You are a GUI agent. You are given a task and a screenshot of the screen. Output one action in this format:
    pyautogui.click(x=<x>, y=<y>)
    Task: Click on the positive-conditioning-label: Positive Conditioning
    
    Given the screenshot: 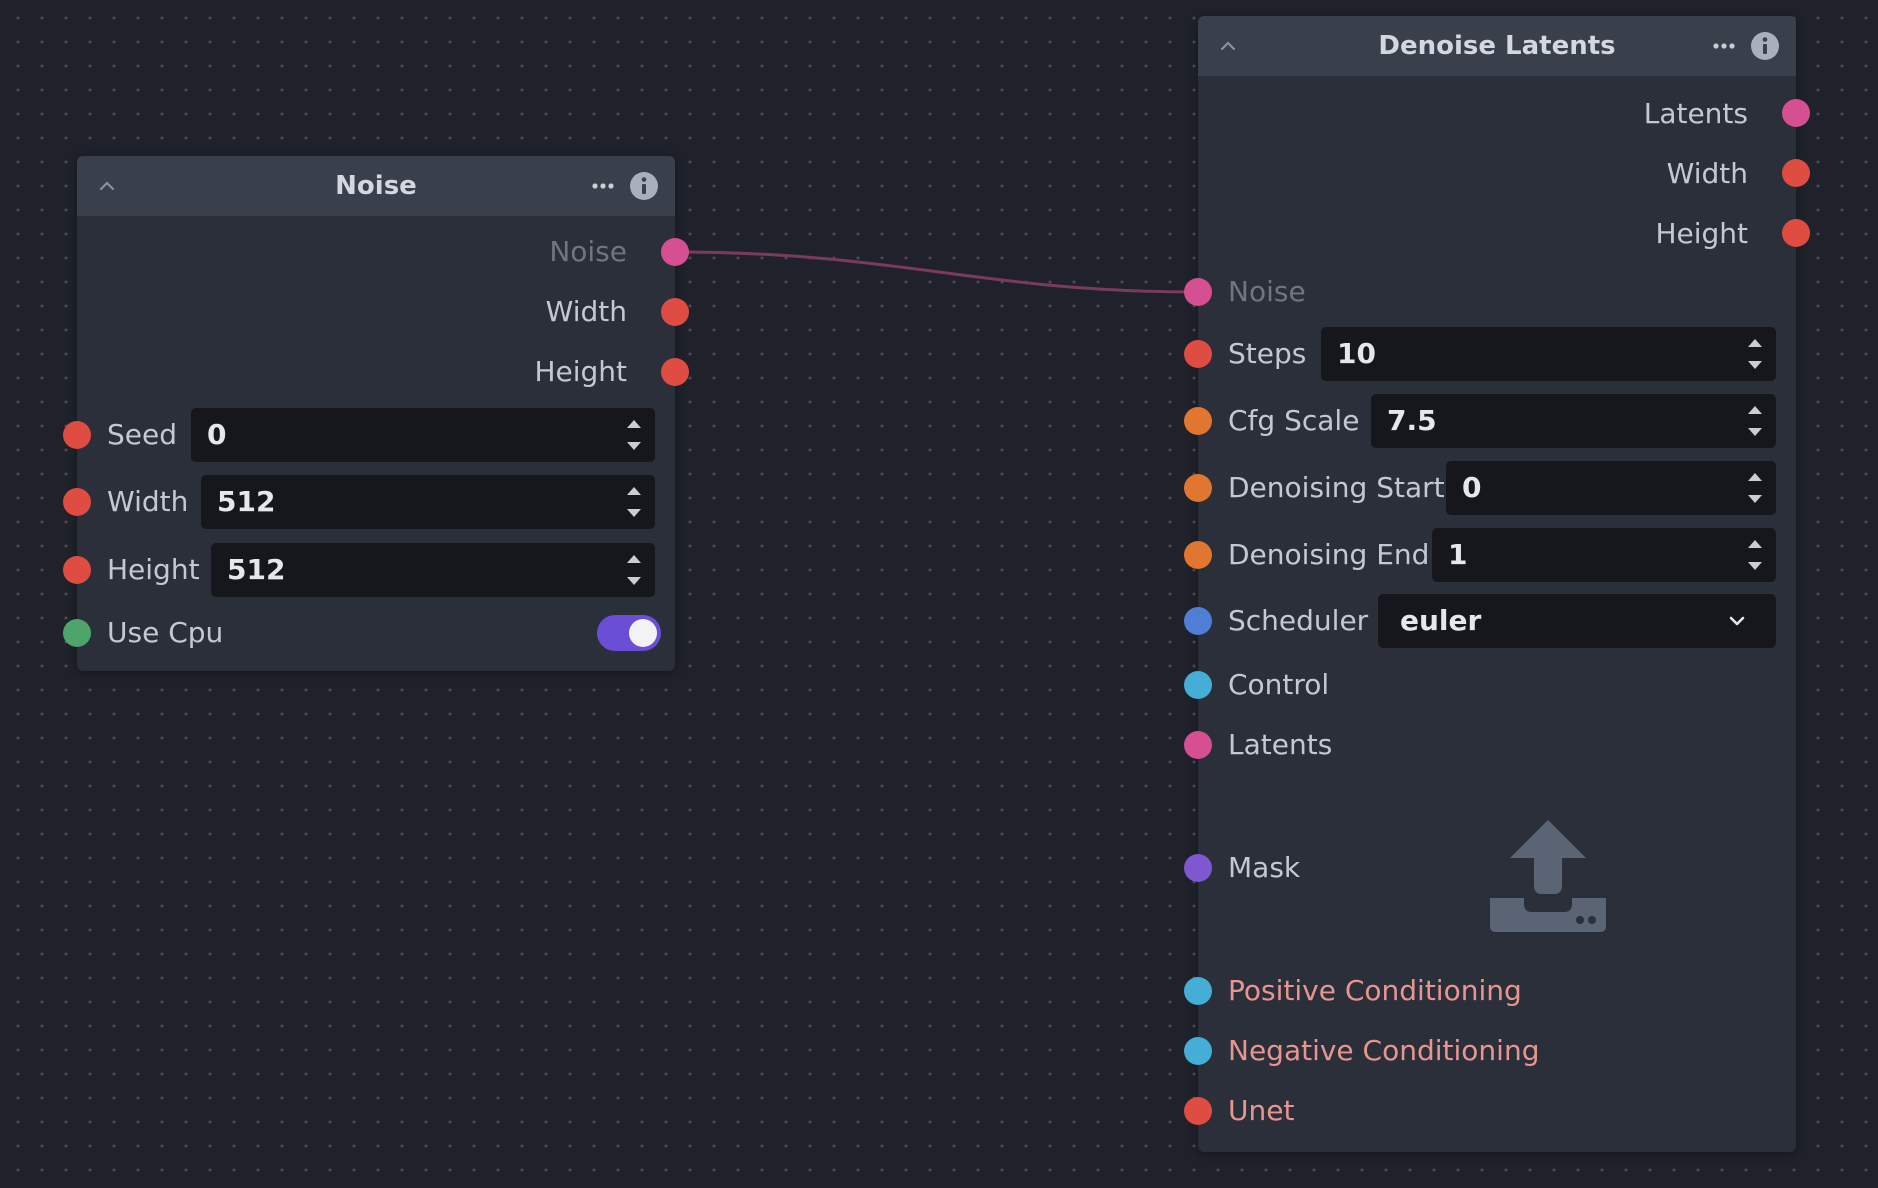 What is the action you would take?
    pyautogui.click(x=1375, y=990)
    